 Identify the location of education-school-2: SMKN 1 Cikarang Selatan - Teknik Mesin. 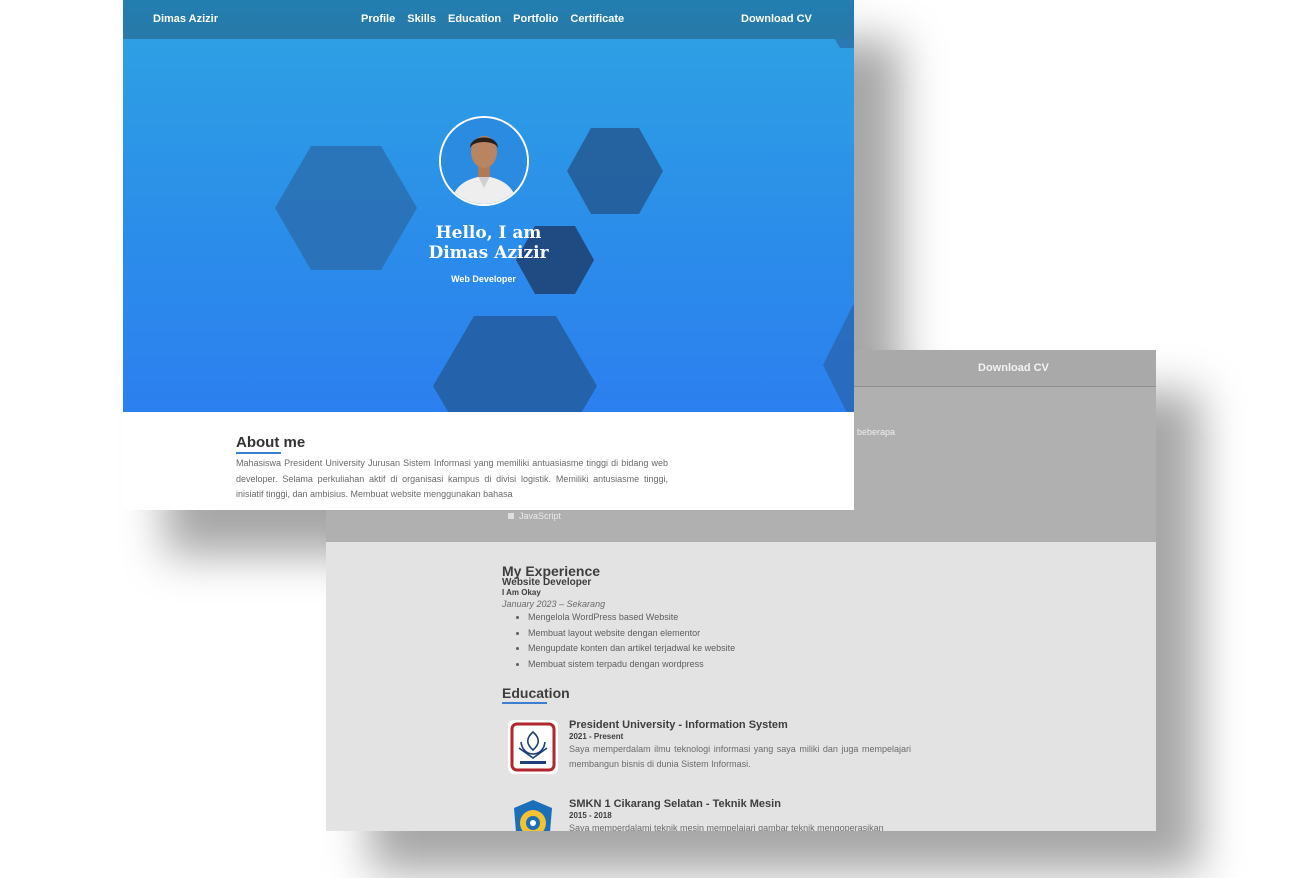
(675, 804).